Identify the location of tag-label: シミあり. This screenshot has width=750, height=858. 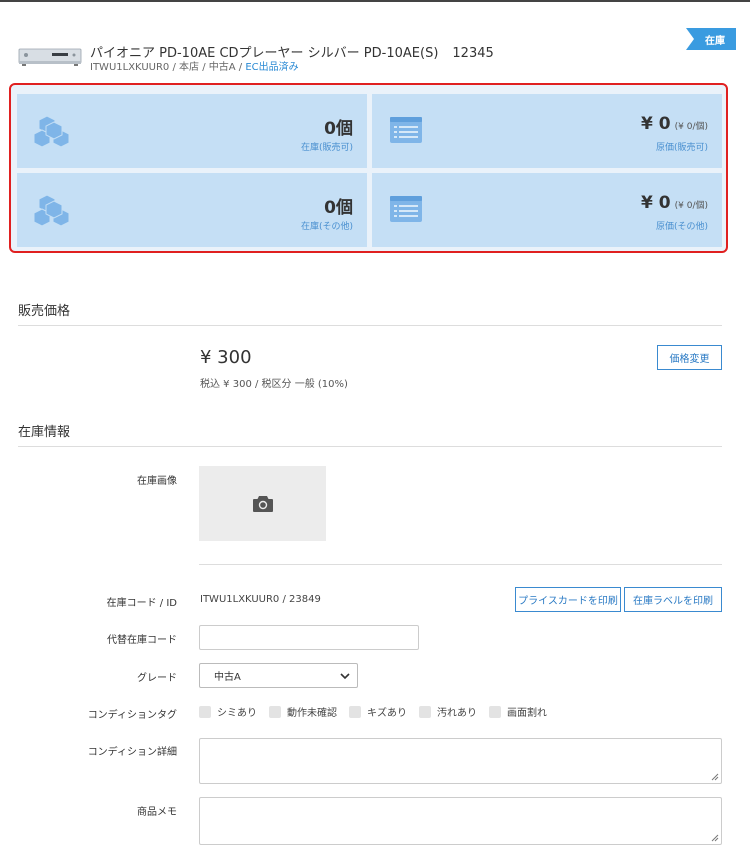
(237, 713).